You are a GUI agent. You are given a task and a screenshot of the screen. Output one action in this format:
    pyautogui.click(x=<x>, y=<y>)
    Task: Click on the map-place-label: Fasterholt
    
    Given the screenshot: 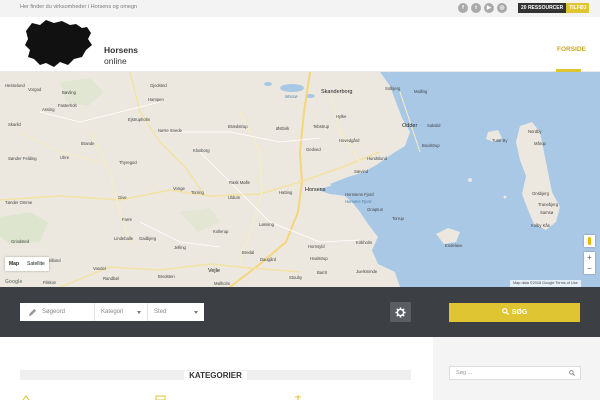 What is the action you would take?
    pyautogui.click(x=67, y=105)
    